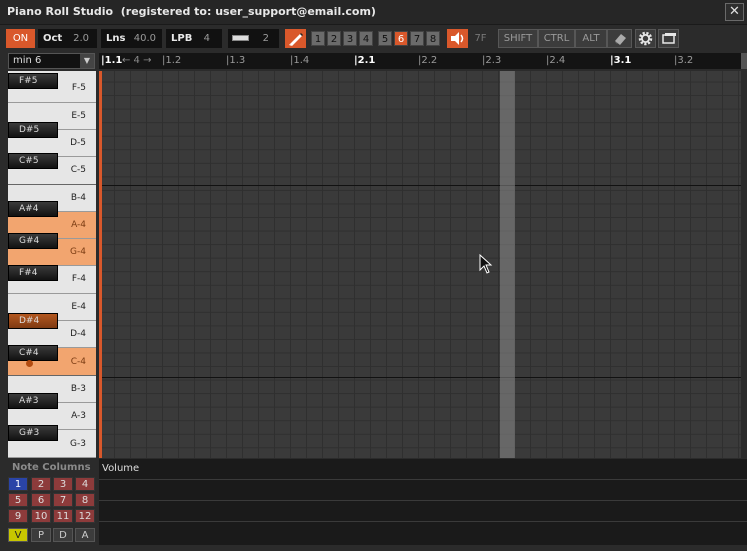 The width and height of the screenshot is (747, 551). I want to click on octave-label: Oct, so click(53, 38).